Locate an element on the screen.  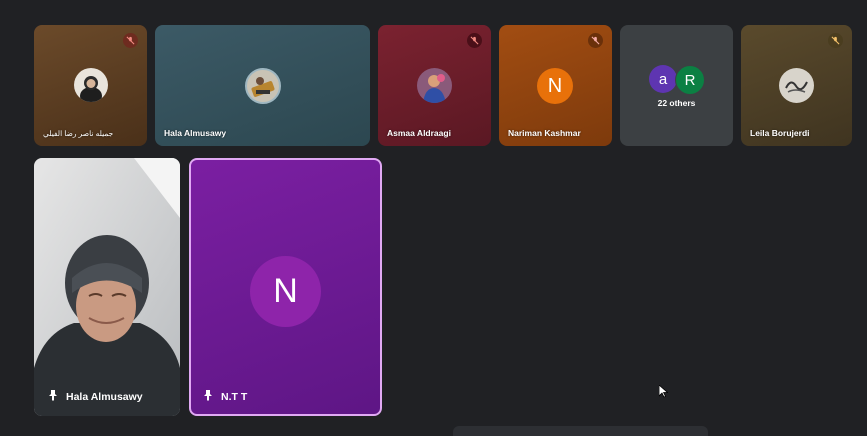
mouse-cursor-icon is located at coordinates (663, 393).